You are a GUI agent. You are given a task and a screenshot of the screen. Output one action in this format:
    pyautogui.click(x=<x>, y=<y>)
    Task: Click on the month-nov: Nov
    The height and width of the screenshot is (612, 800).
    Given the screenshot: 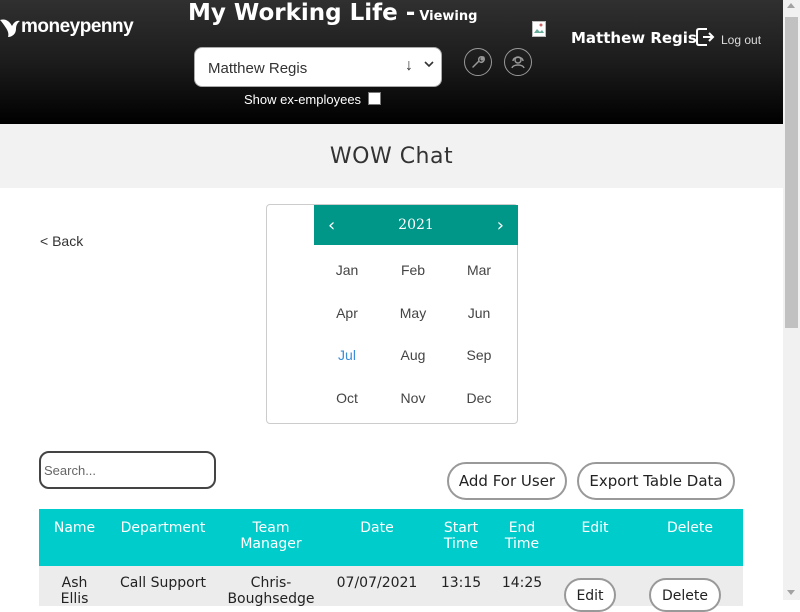 What is the action you would take?
    pyautogui.click(x=413, y=398)
    